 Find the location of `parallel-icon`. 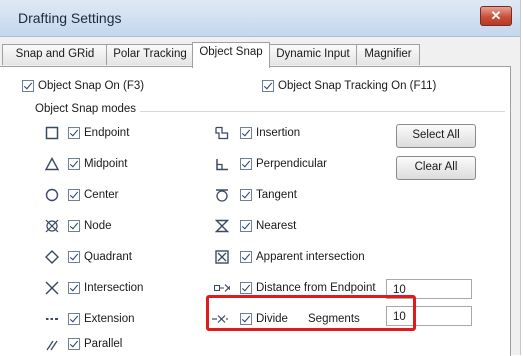

parallel-icon is located at coordinates (52, 344).